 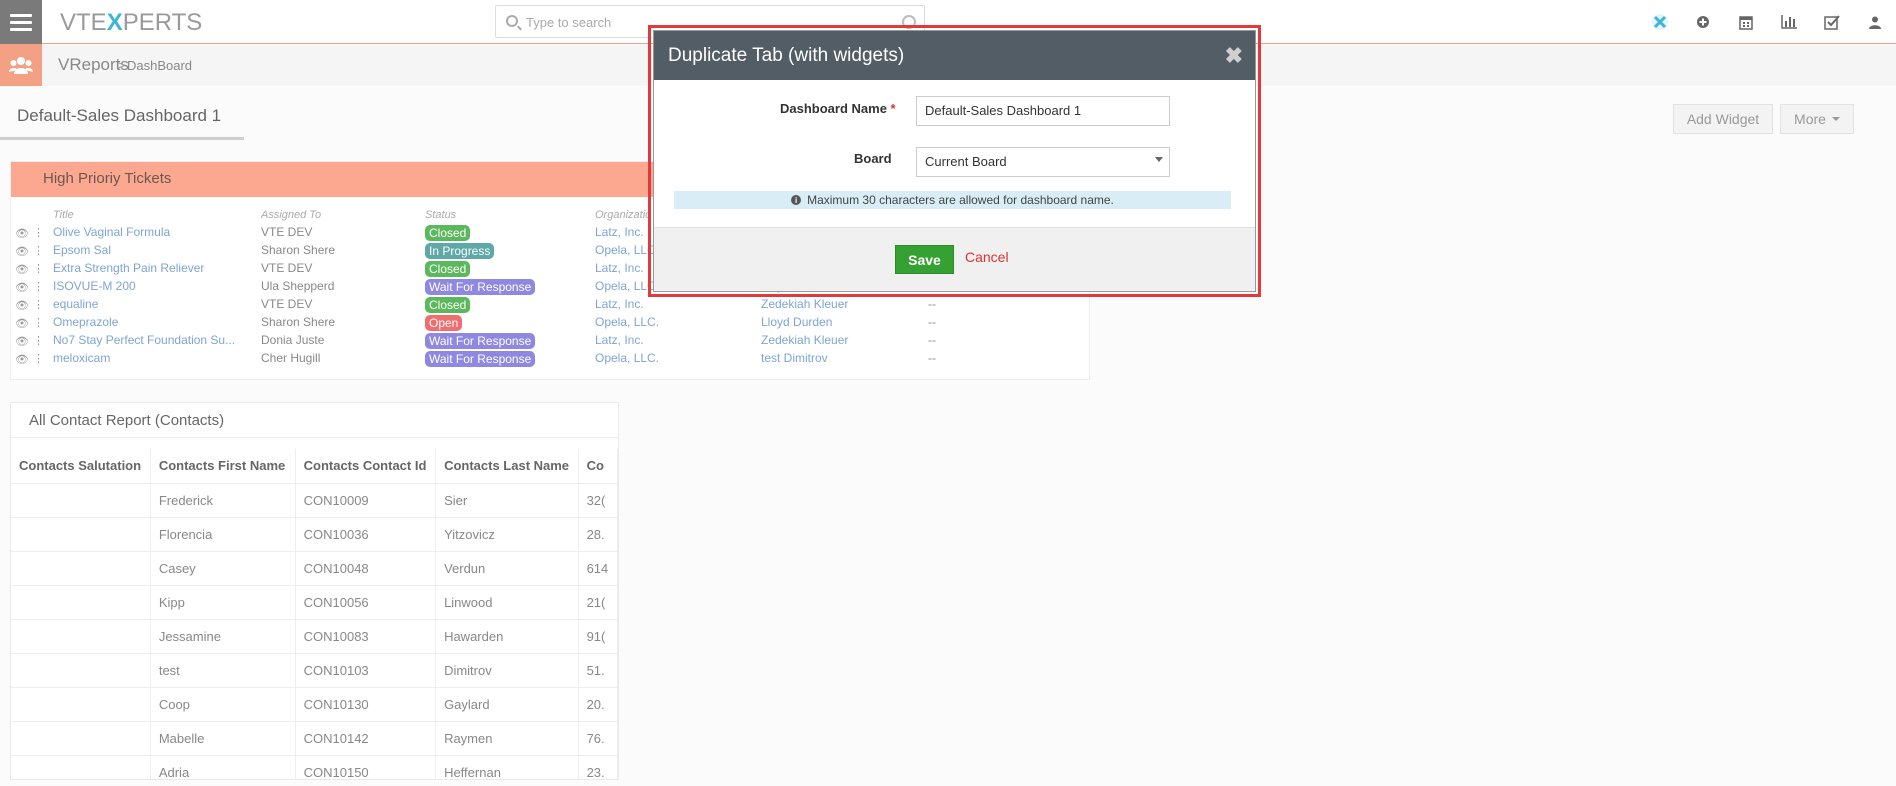 I want to click on close-icon: ✖, so click(x=1234, y=56).